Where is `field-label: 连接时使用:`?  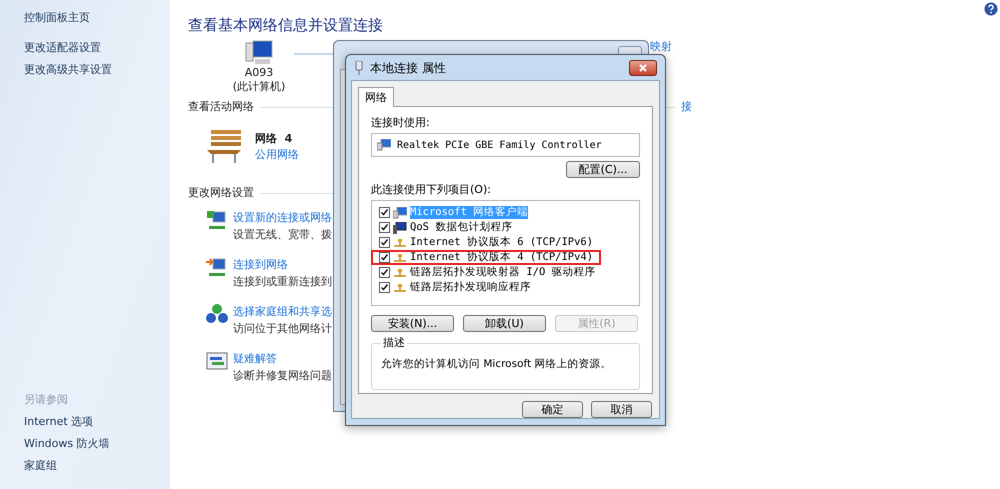
field-label: 连接时使用: is located at coordinates (401, 123).